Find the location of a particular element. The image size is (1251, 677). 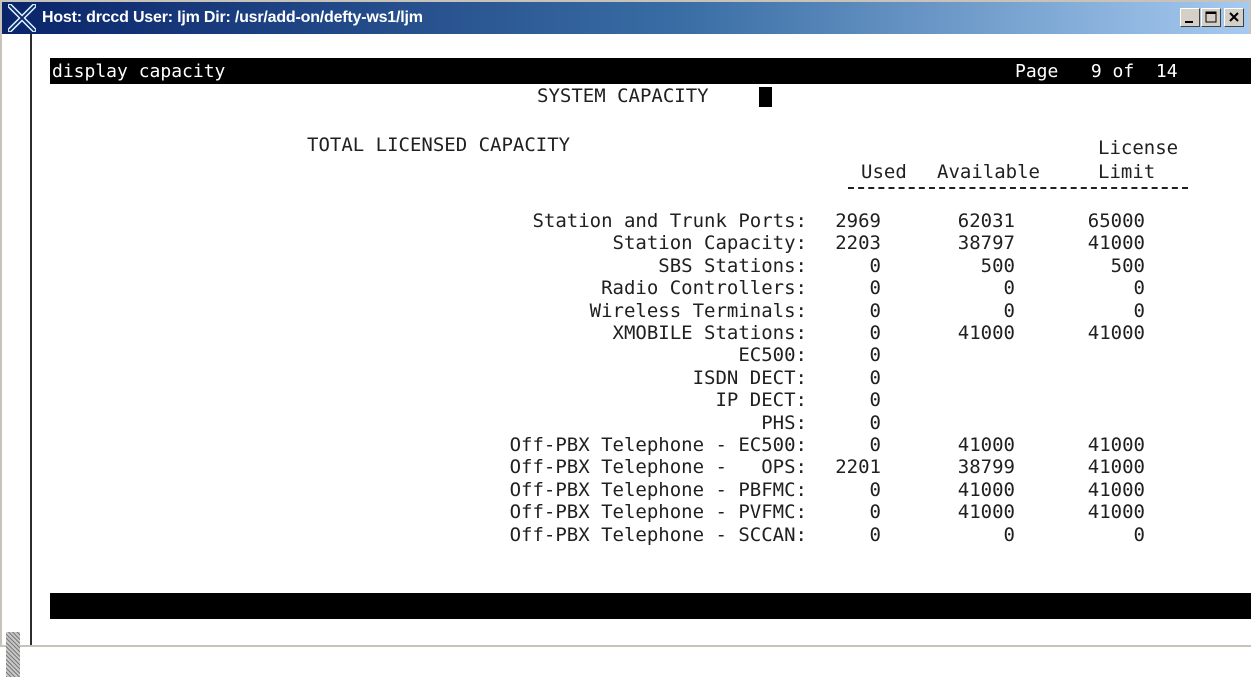

maximize-button is located at coordinates (1211, 17).